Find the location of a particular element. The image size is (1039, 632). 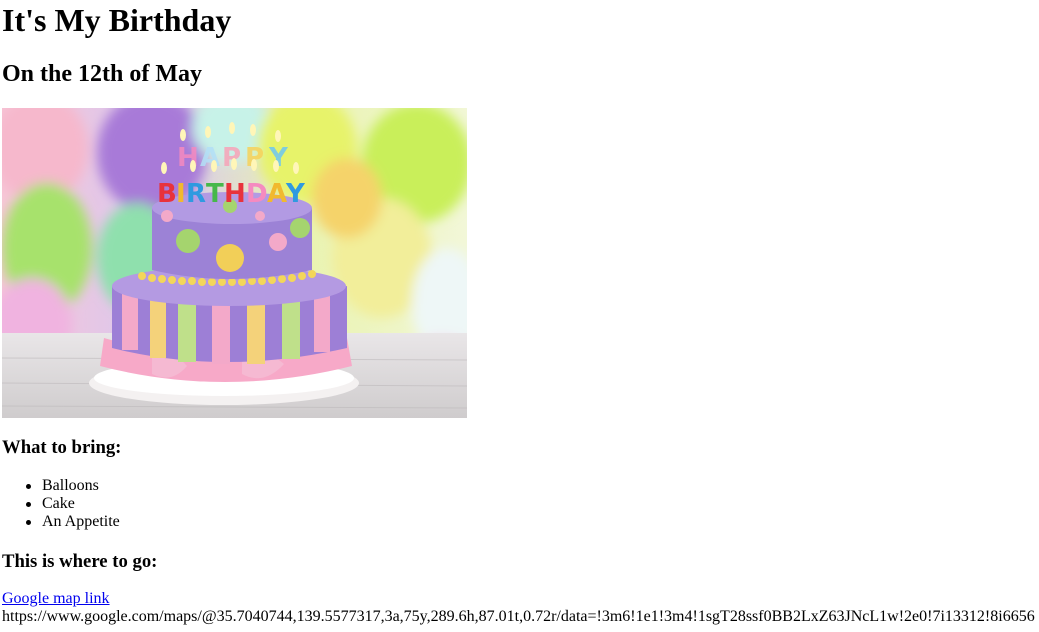

svg-text: H is located at coordinates (235, 194).